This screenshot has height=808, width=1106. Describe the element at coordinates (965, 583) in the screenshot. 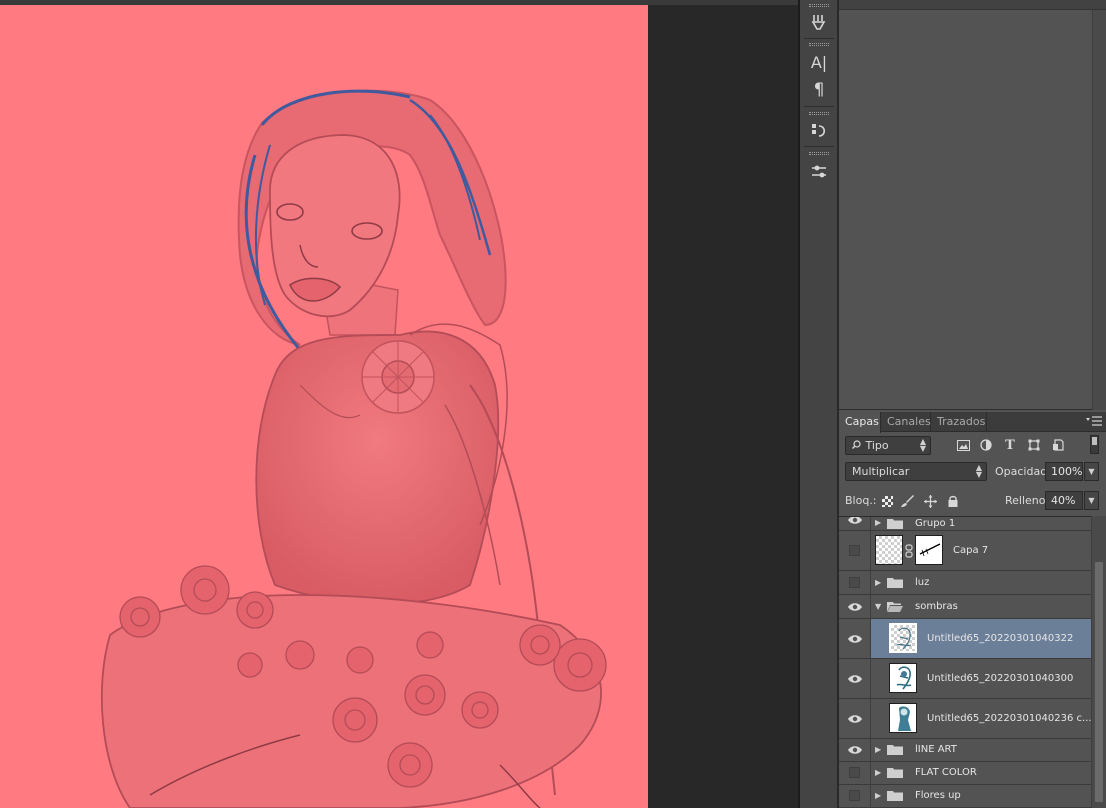

I see `layer-row-luz: ▶ luz` at that location.